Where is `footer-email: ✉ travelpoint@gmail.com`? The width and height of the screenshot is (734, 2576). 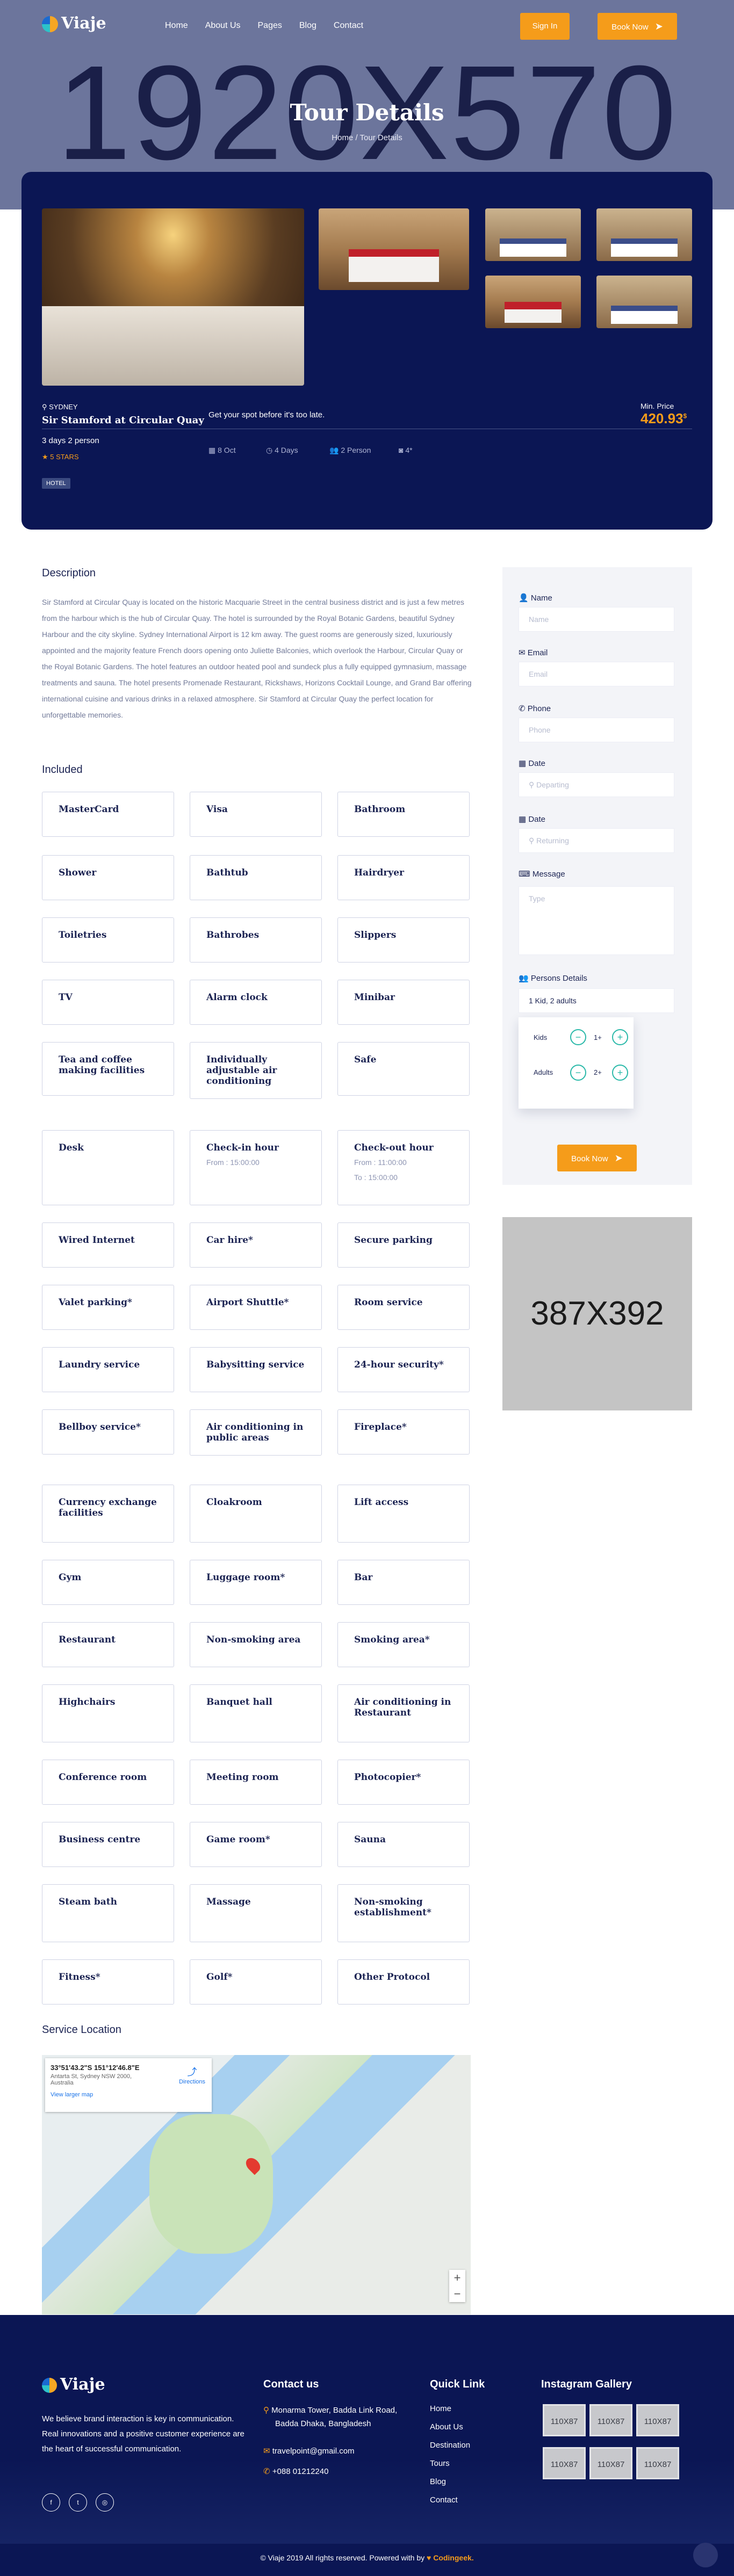
footer-email: ✉ travelpoint@gmail.com is located at coordinates (309, 2451).